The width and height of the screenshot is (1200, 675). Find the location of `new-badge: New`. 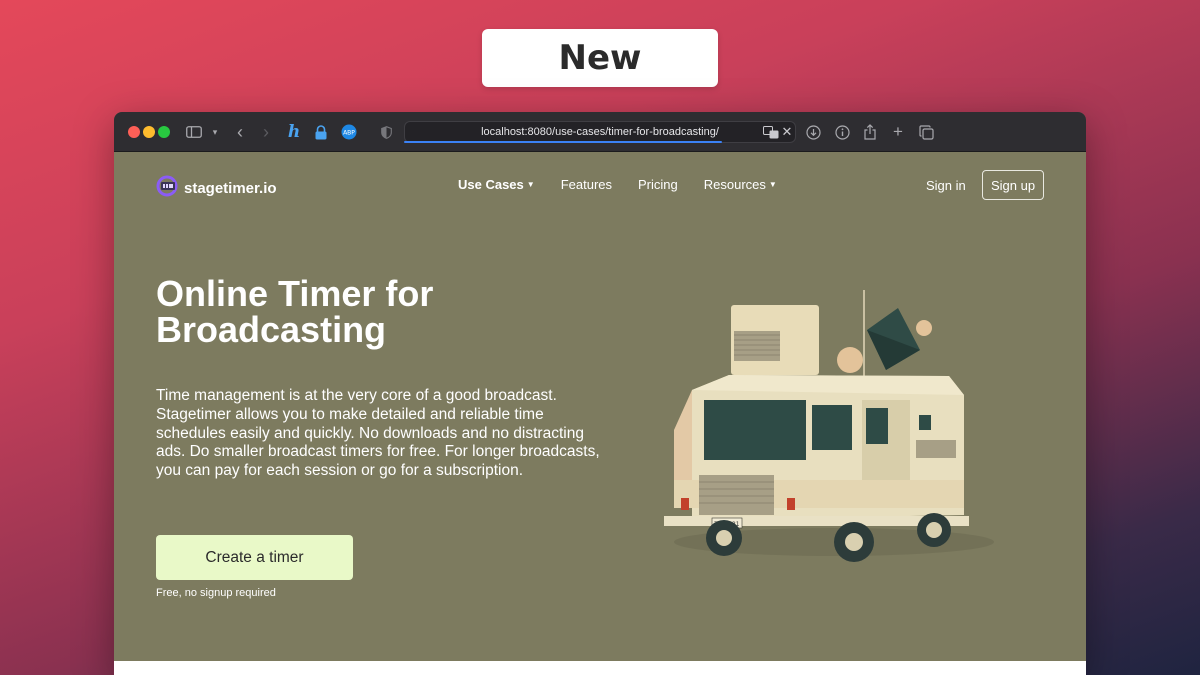

new-badge: New is located at coordinates (600, 58).